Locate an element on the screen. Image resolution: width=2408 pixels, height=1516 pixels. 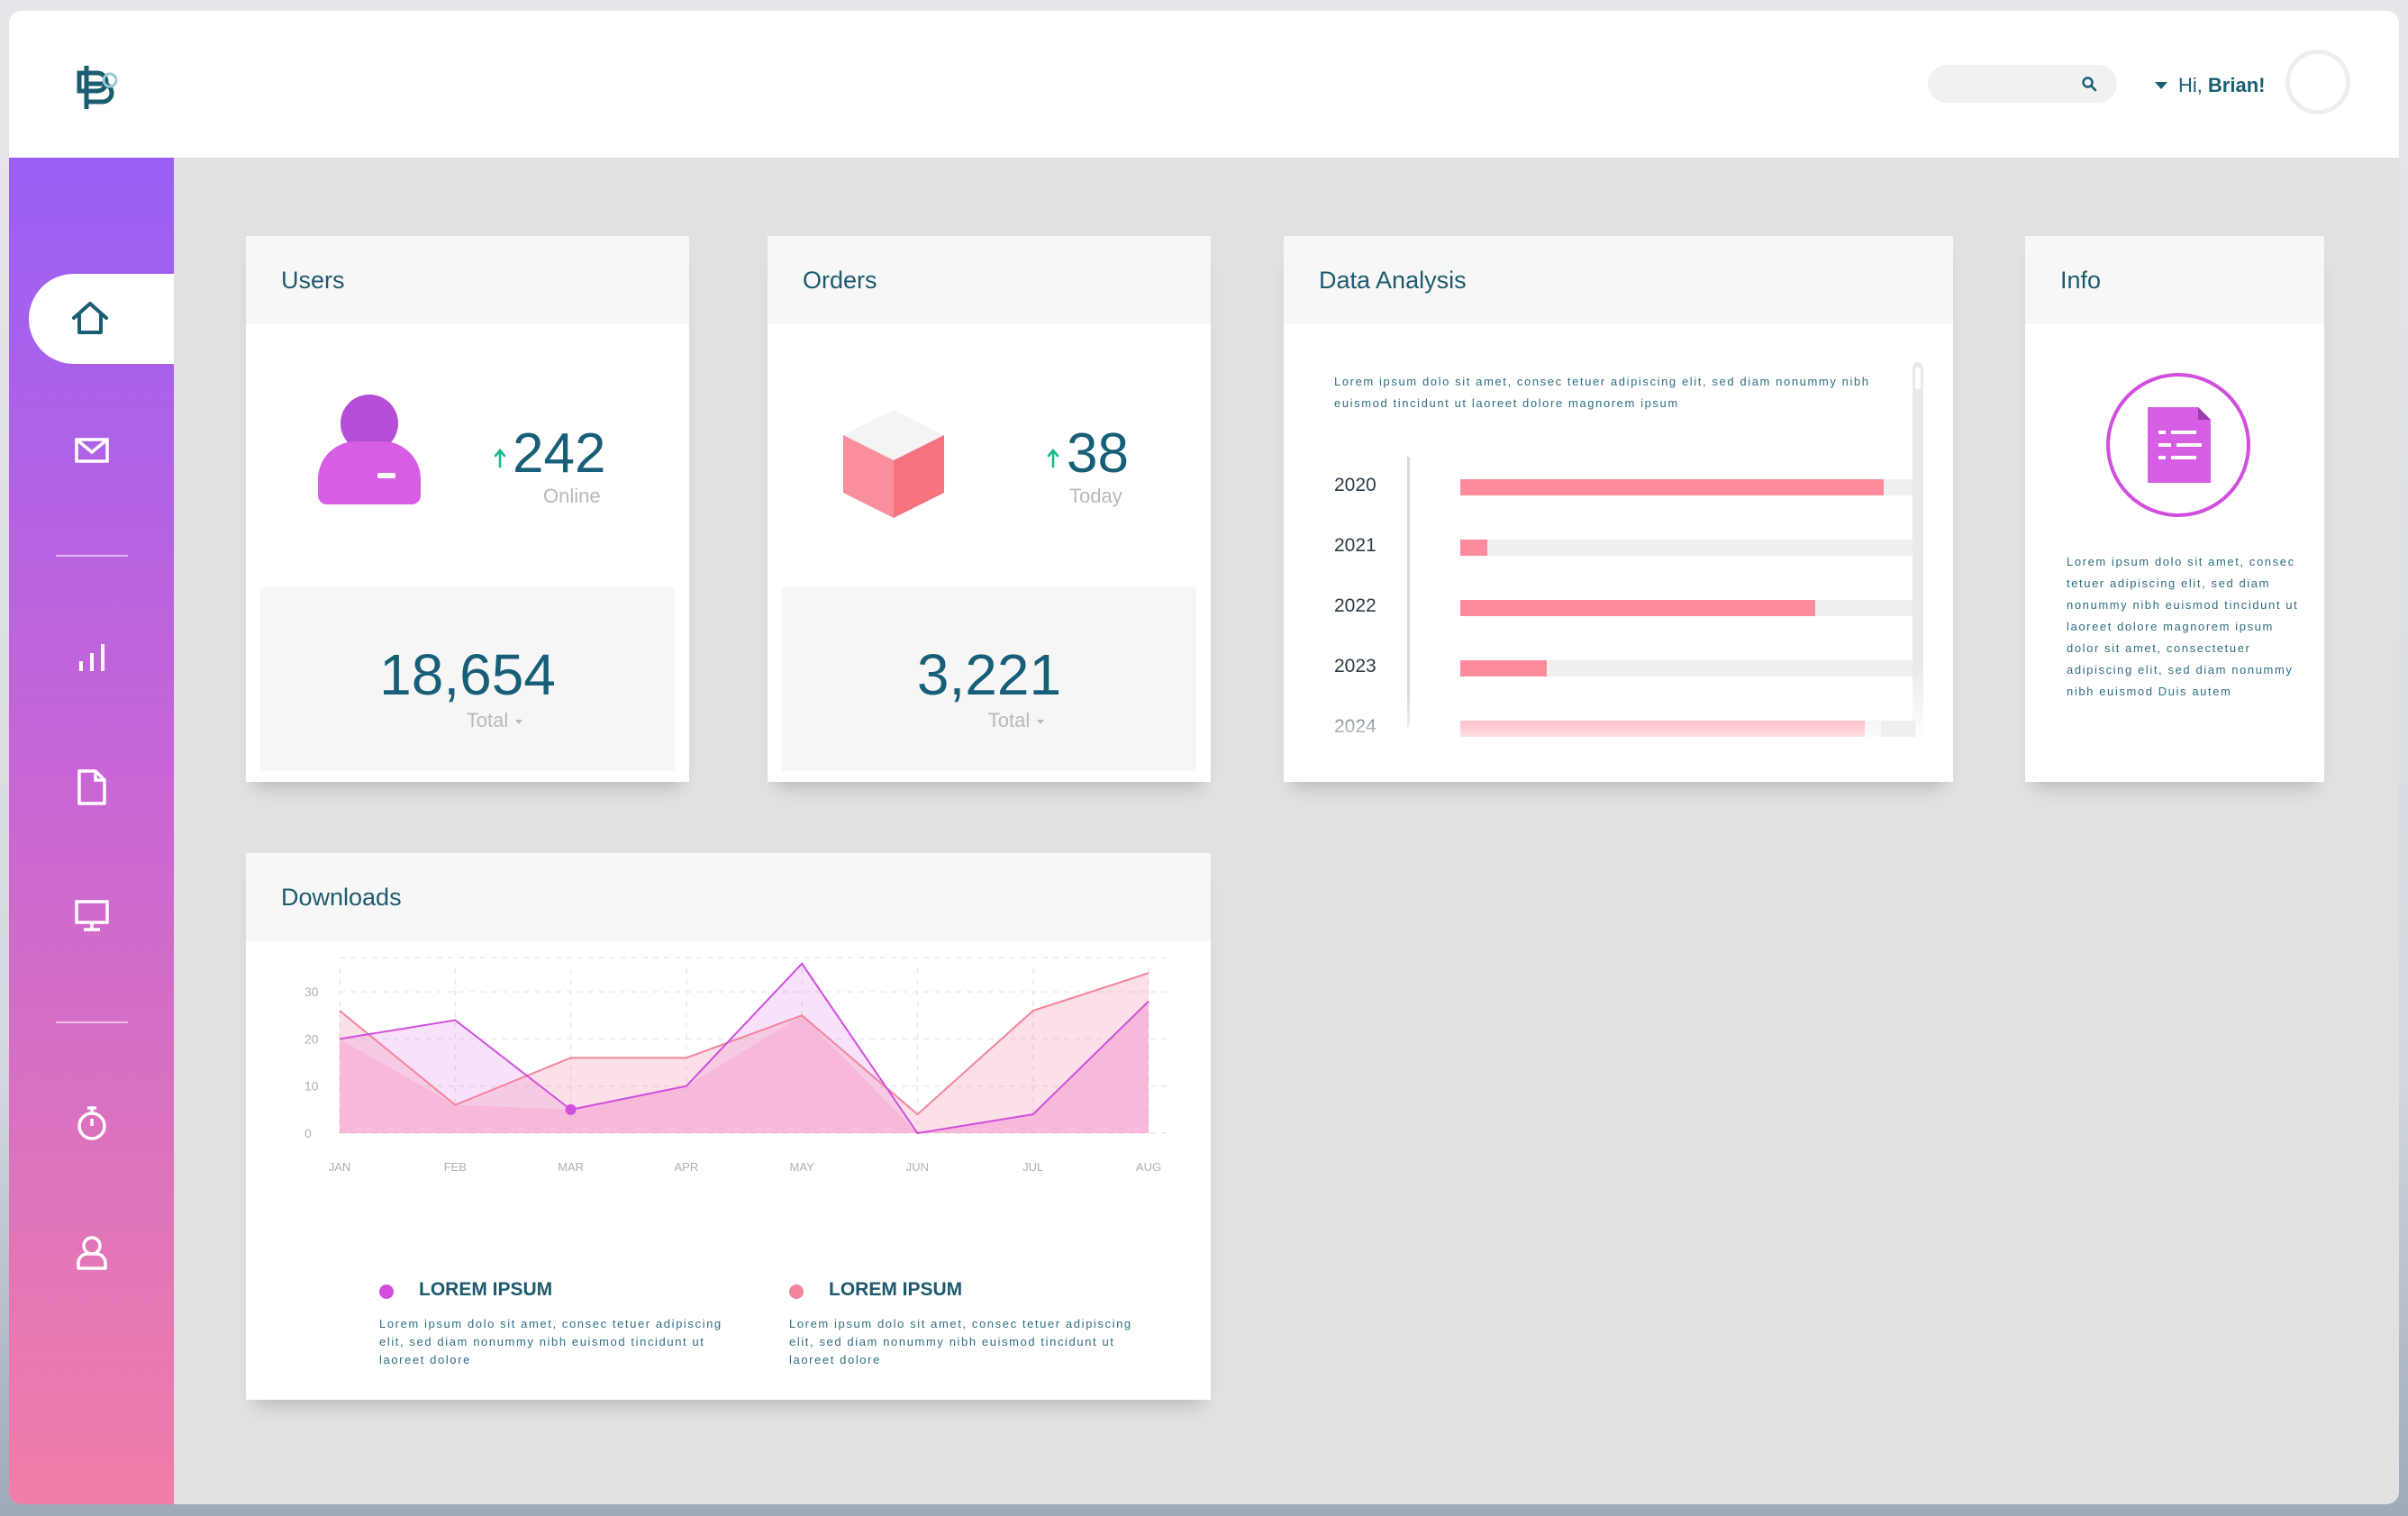
scrollbar-thumb is located at coordinates (1918, 378).